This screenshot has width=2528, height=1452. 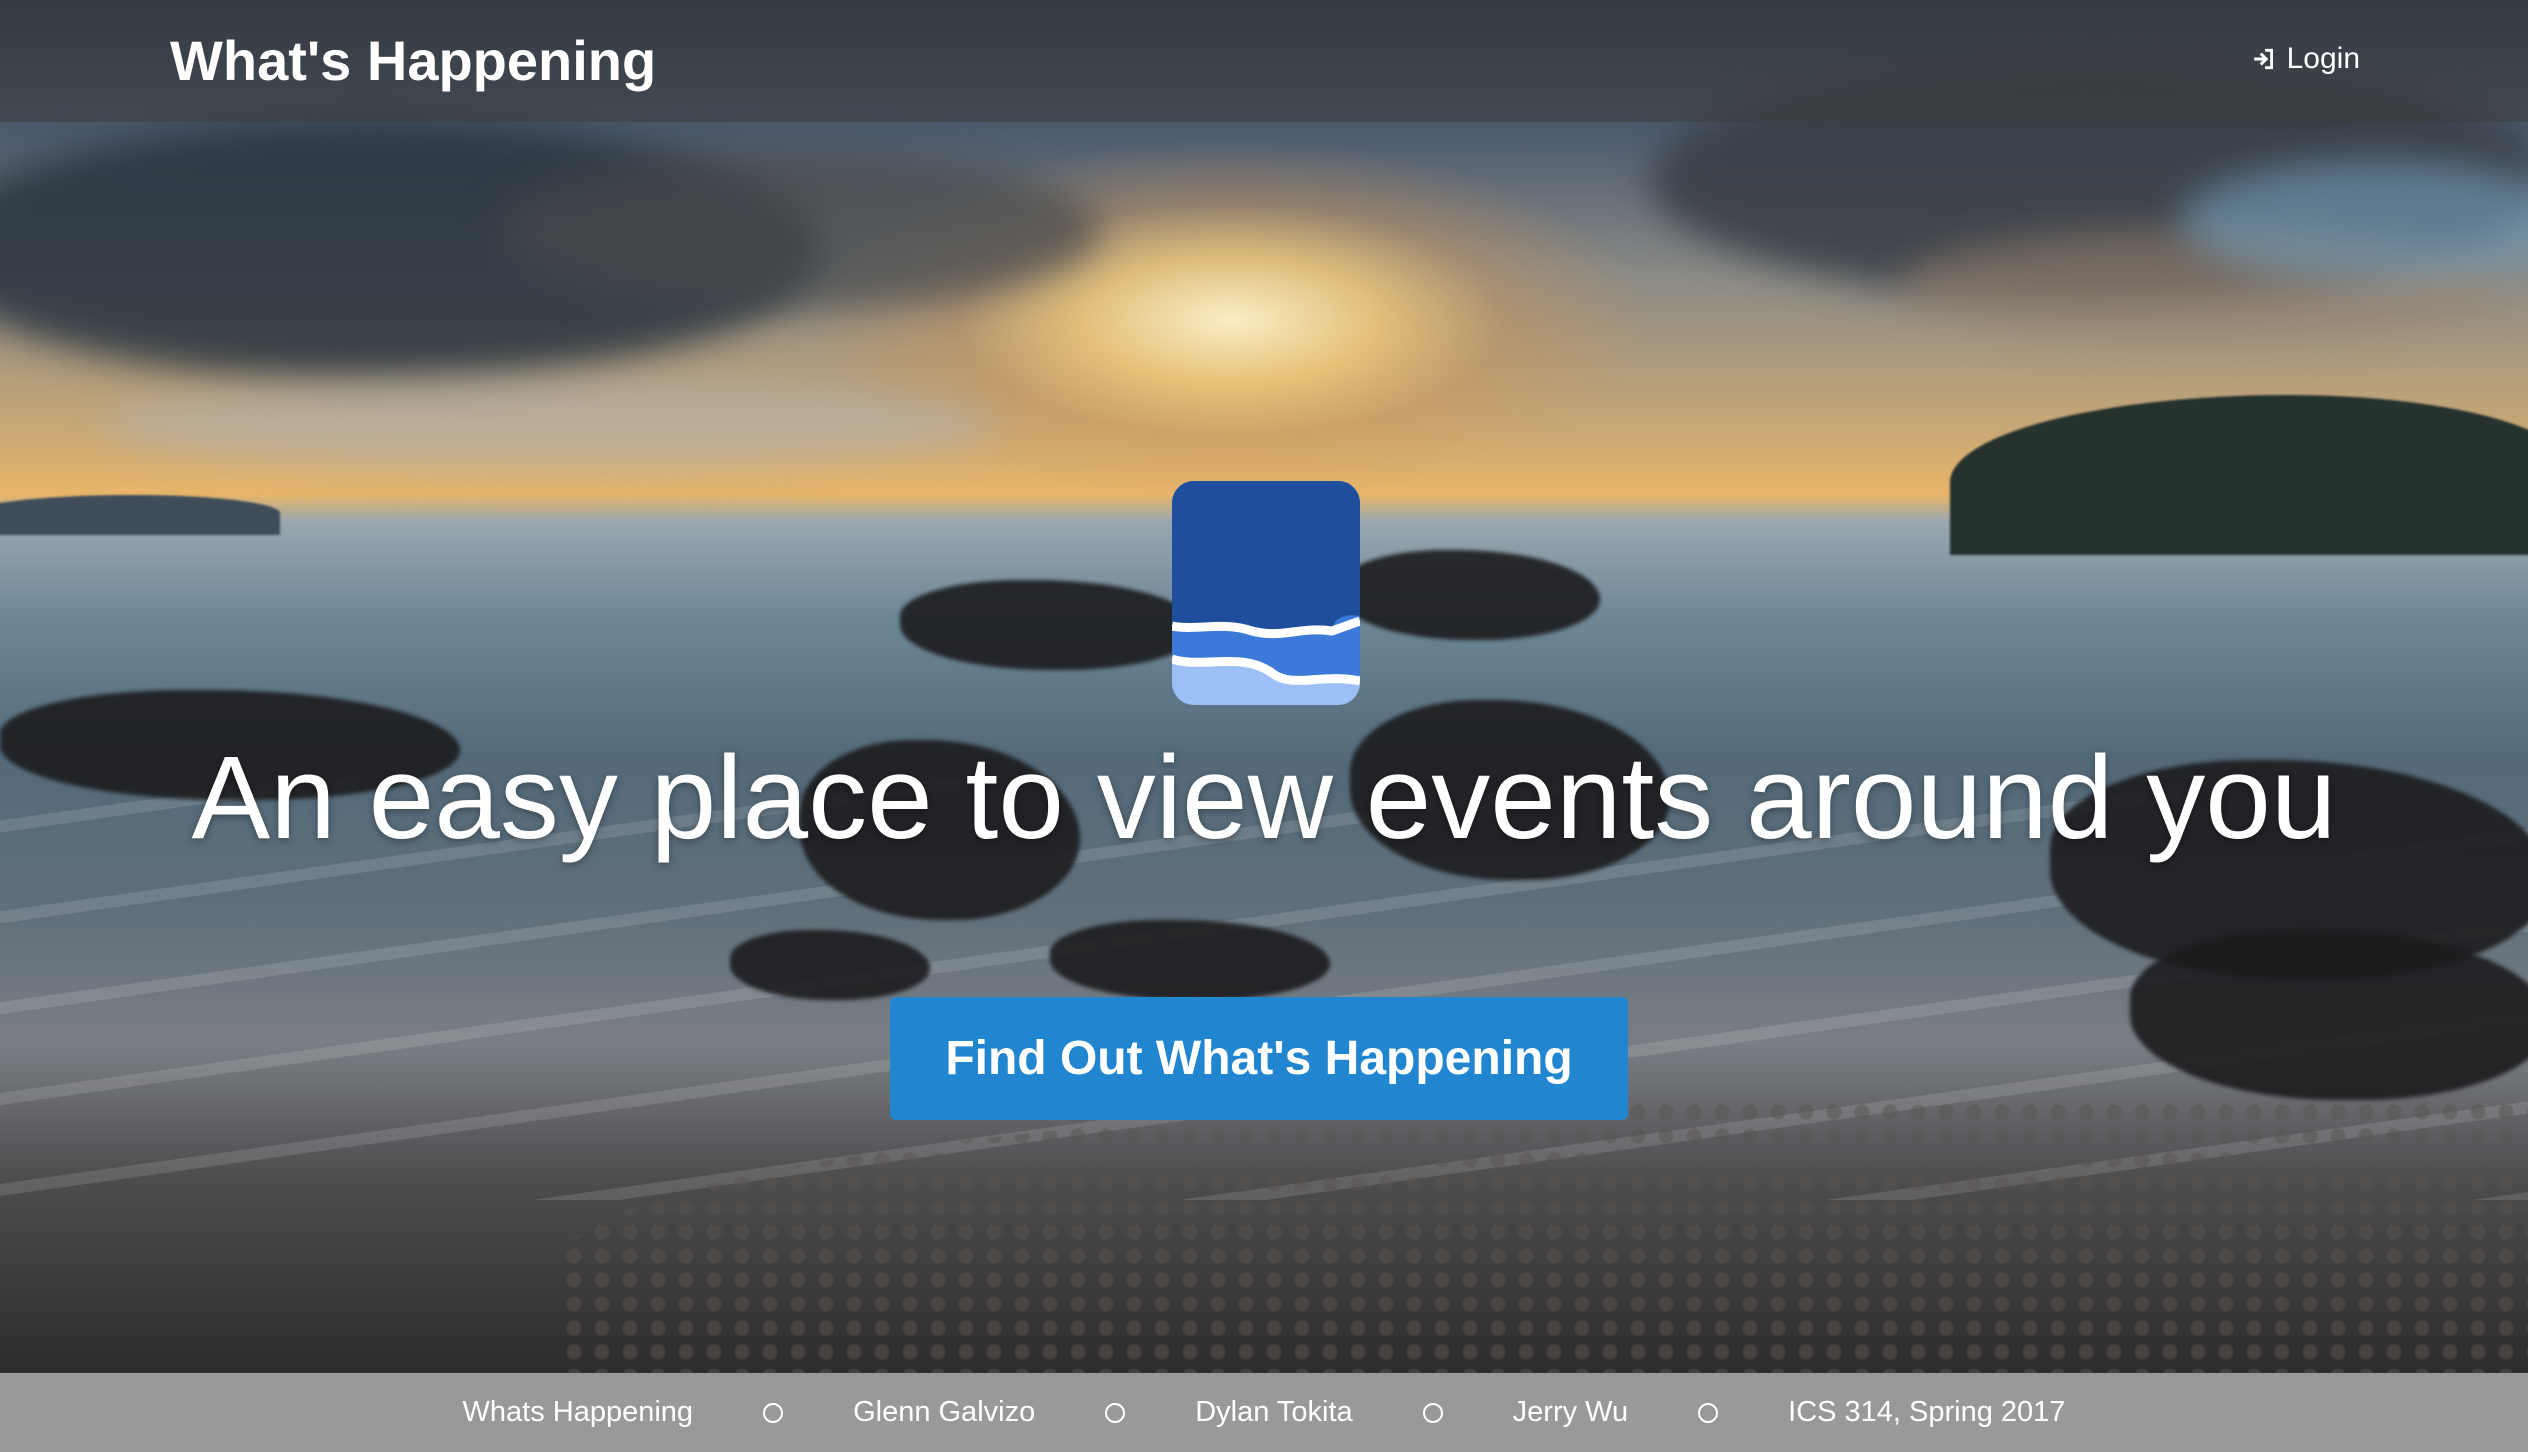 What do you see at coordinates (413, 60) in the screenshot?
I see `brand-title: What's Happening` at bounding box center [413, 60].